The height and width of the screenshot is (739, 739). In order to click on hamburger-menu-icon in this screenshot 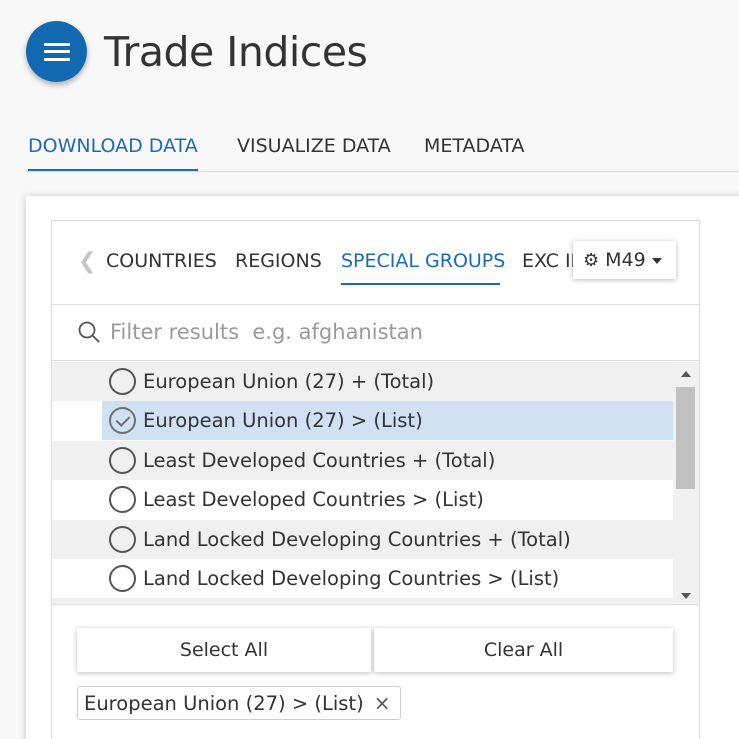, I will do `click(56, 51)`.